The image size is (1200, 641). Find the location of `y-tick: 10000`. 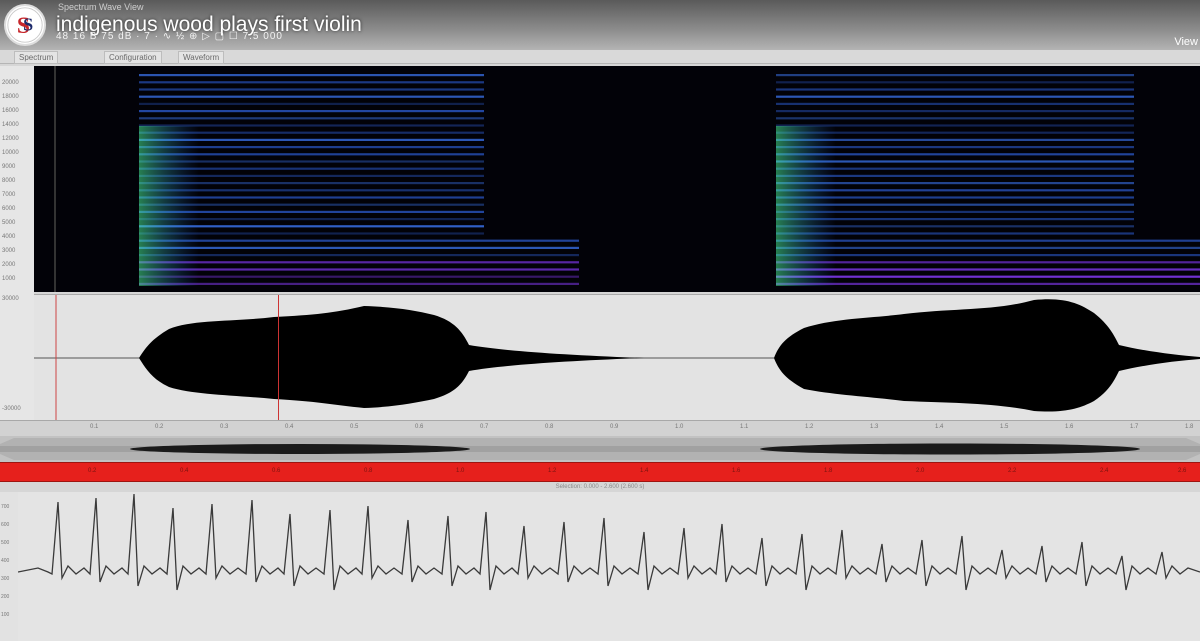

y-tick: 10000 is located at coordinates (10, 153).